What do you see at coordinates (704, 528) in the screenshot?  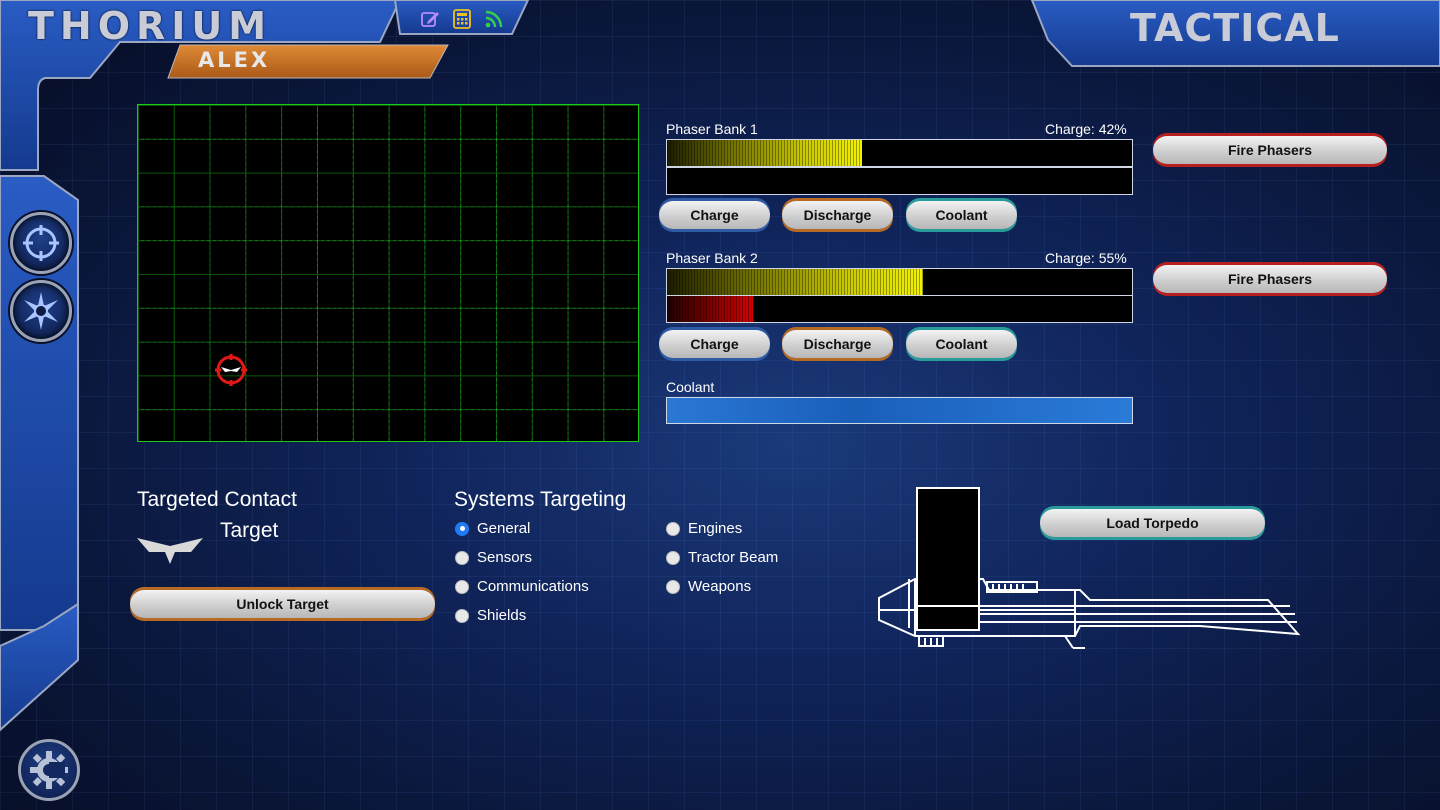 I see `system-option-engines: Engines` at bounding box center [704, 528].